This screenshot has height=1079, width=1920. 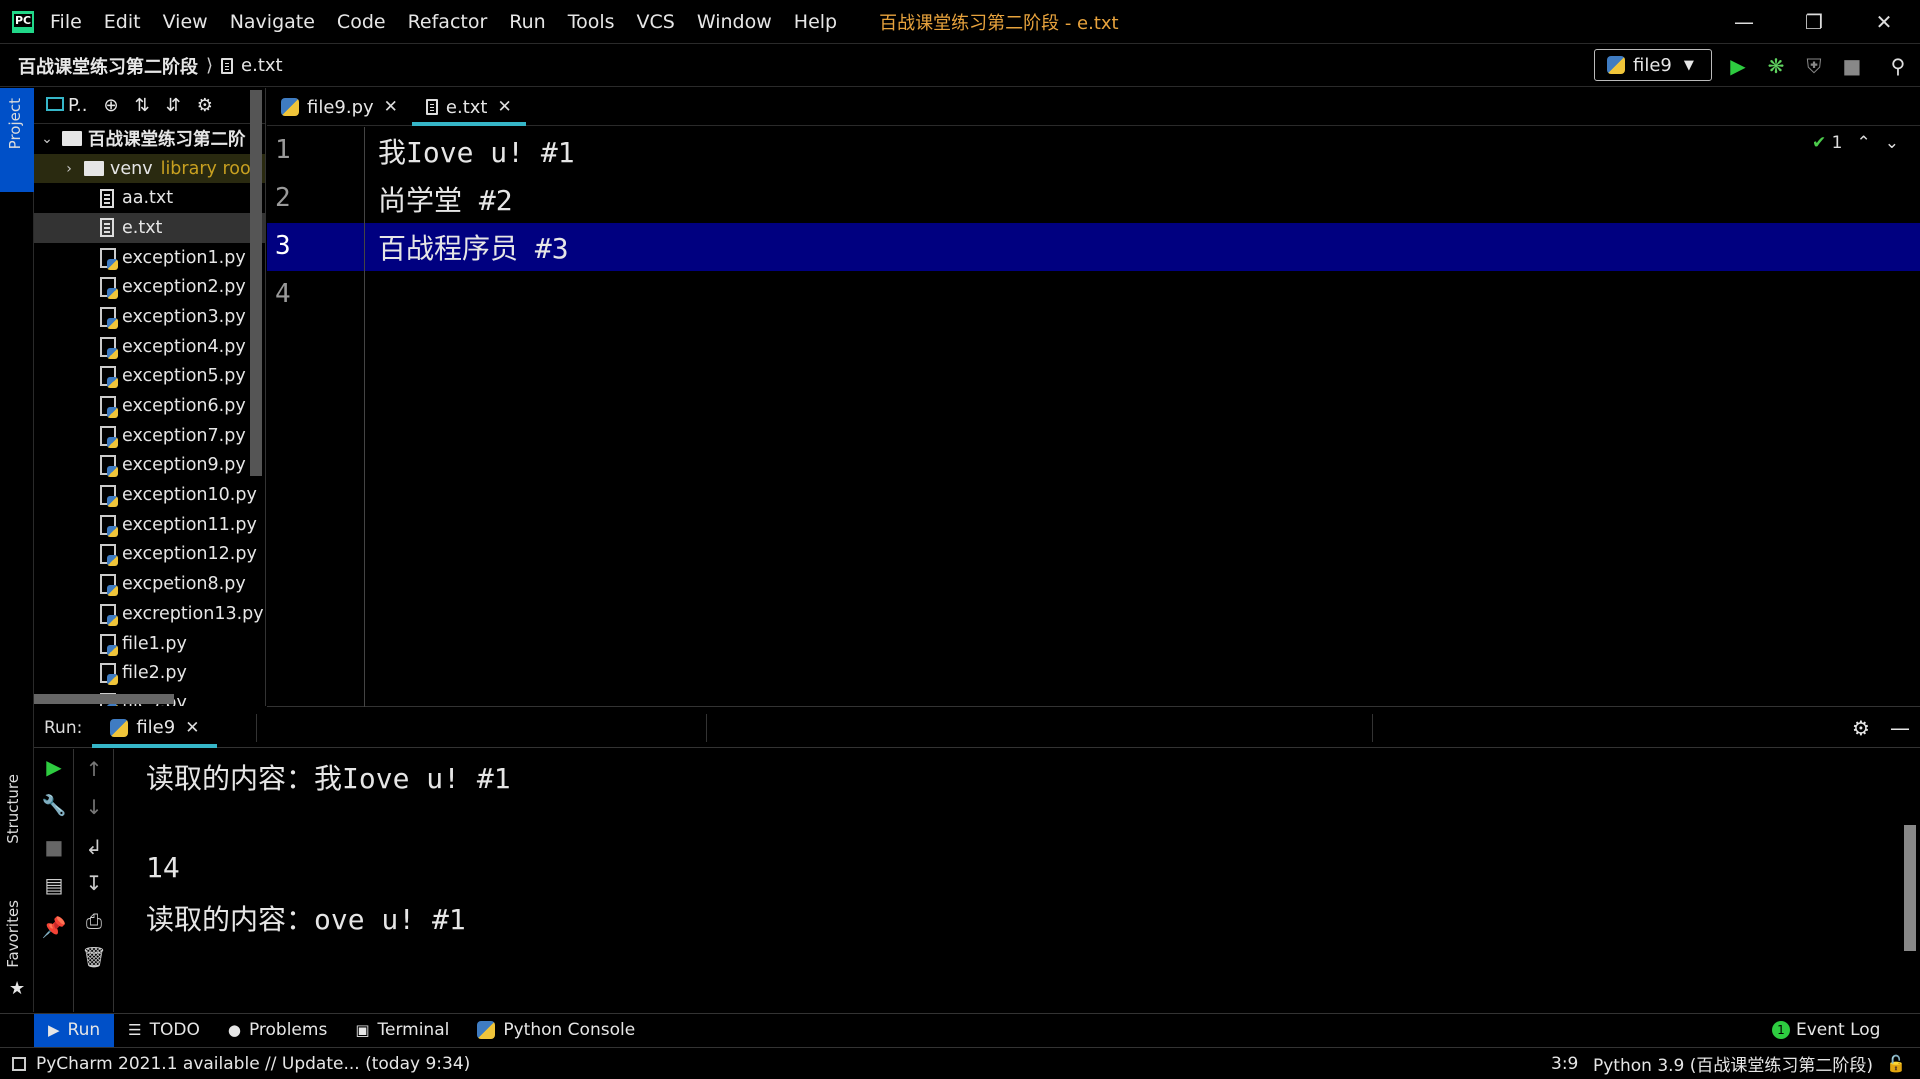 I want to click on tree-item-file: exception2.py, so click(x=149, y=287).